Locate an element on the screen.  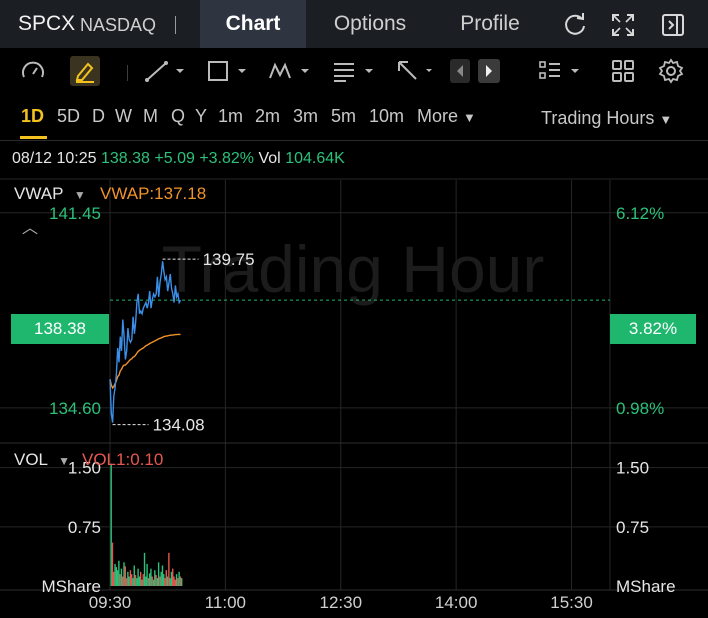
vwap-indicator-name: VWAP ▼ is located at coordinates (50, 194).